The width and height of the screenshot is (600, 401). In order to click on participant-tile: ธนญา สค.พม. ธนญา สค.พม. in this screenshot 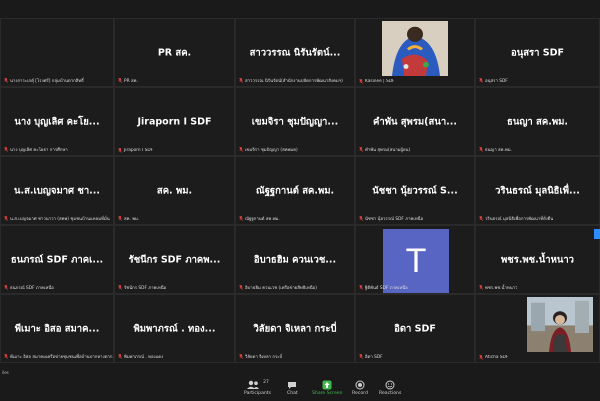, I will do `click(537, 121)`.